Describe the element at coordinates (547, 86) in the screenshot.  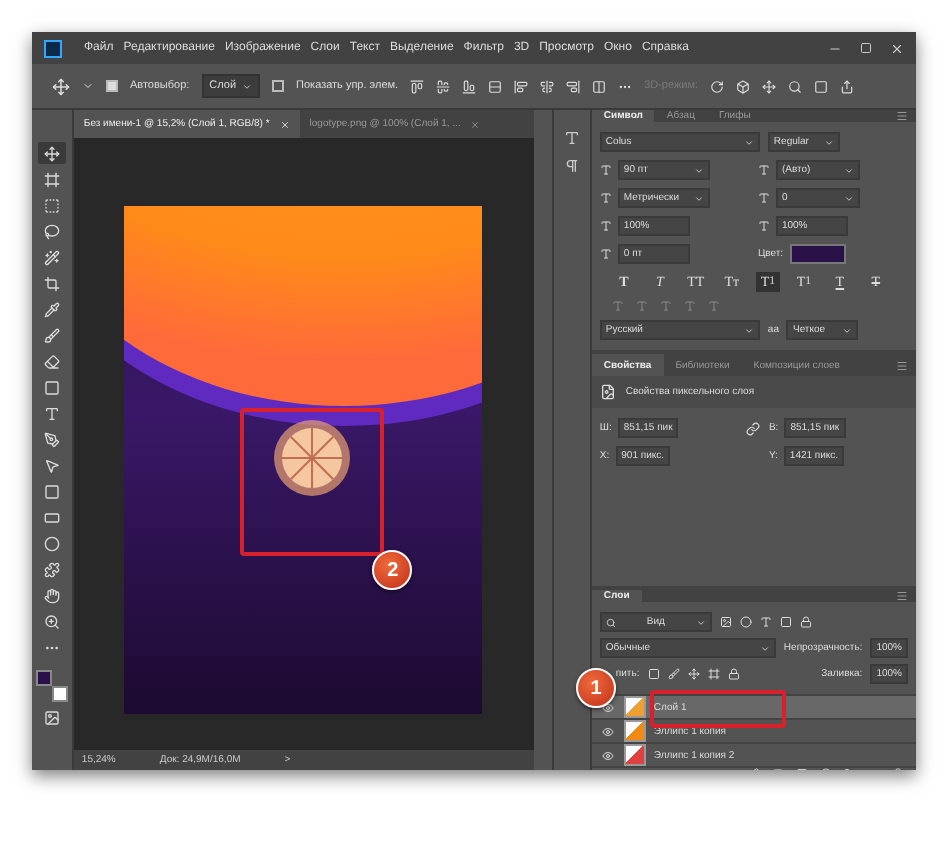
I see `align-center-icon` at that location.